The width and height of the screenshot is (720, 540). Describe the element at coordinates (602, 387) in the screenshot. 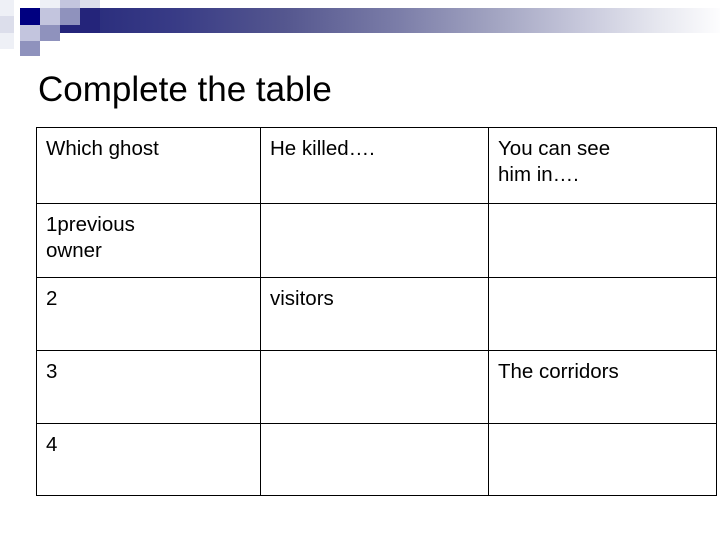

I see `cell-seen: The corridors` at that location.